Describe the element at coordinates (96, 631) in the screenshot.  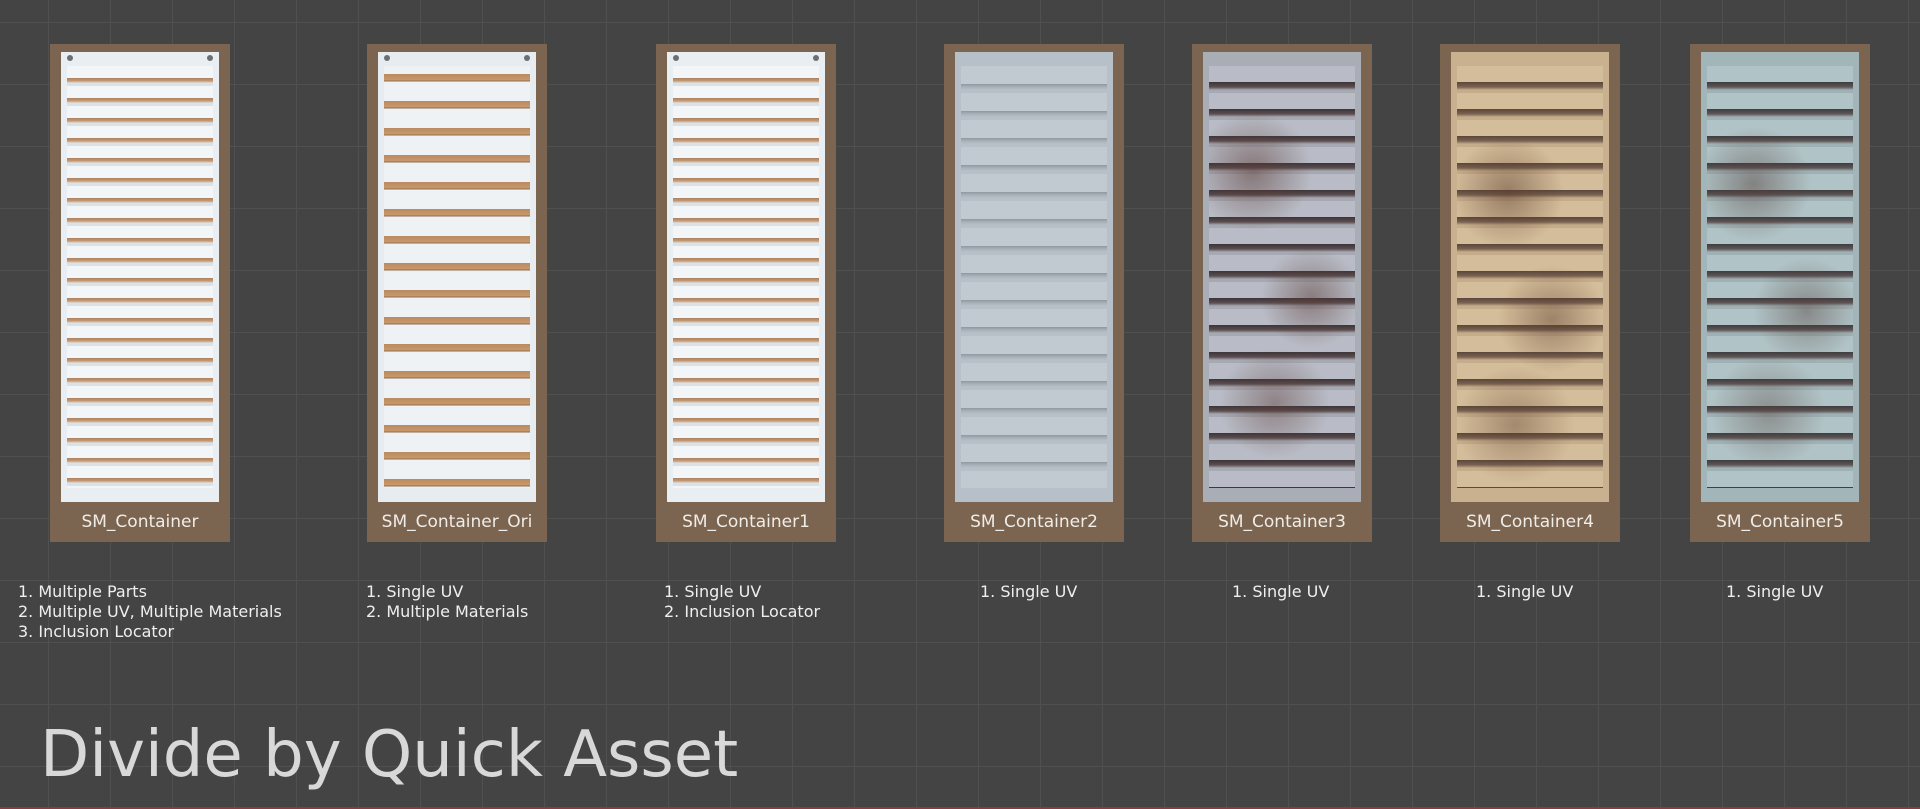
I see `note-item: 3. Inclusion Locator` at that location.